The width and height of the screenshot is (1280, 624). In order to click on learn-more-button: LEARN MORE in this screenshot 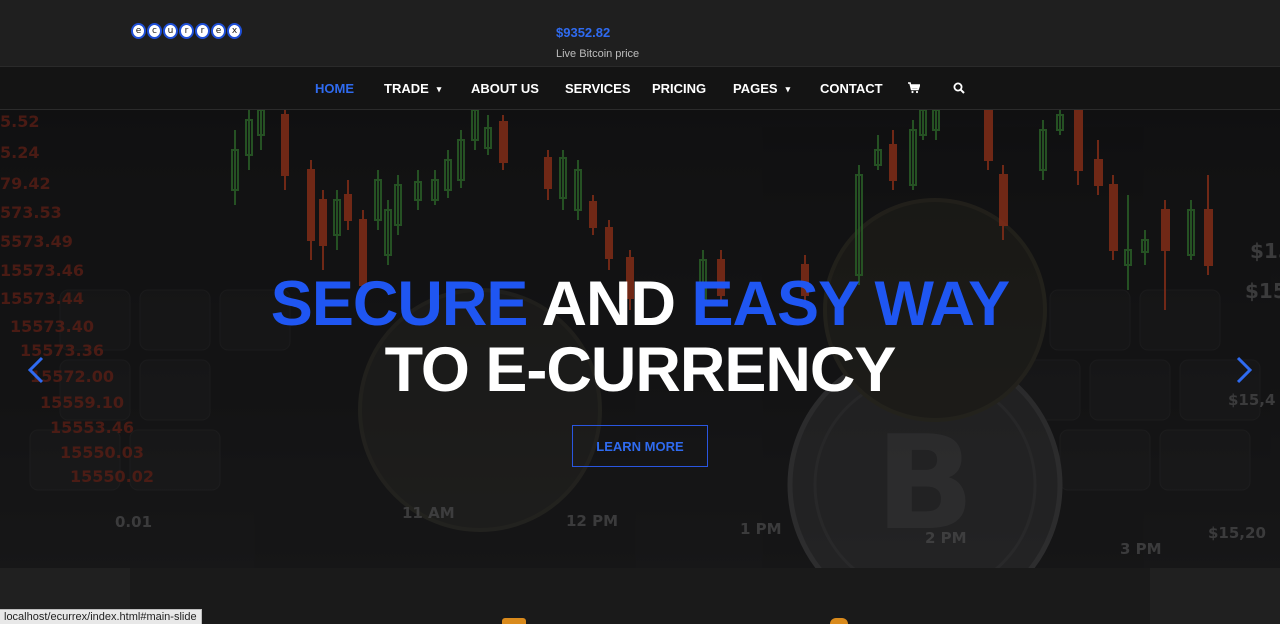, I will do `click(640, 446)`.